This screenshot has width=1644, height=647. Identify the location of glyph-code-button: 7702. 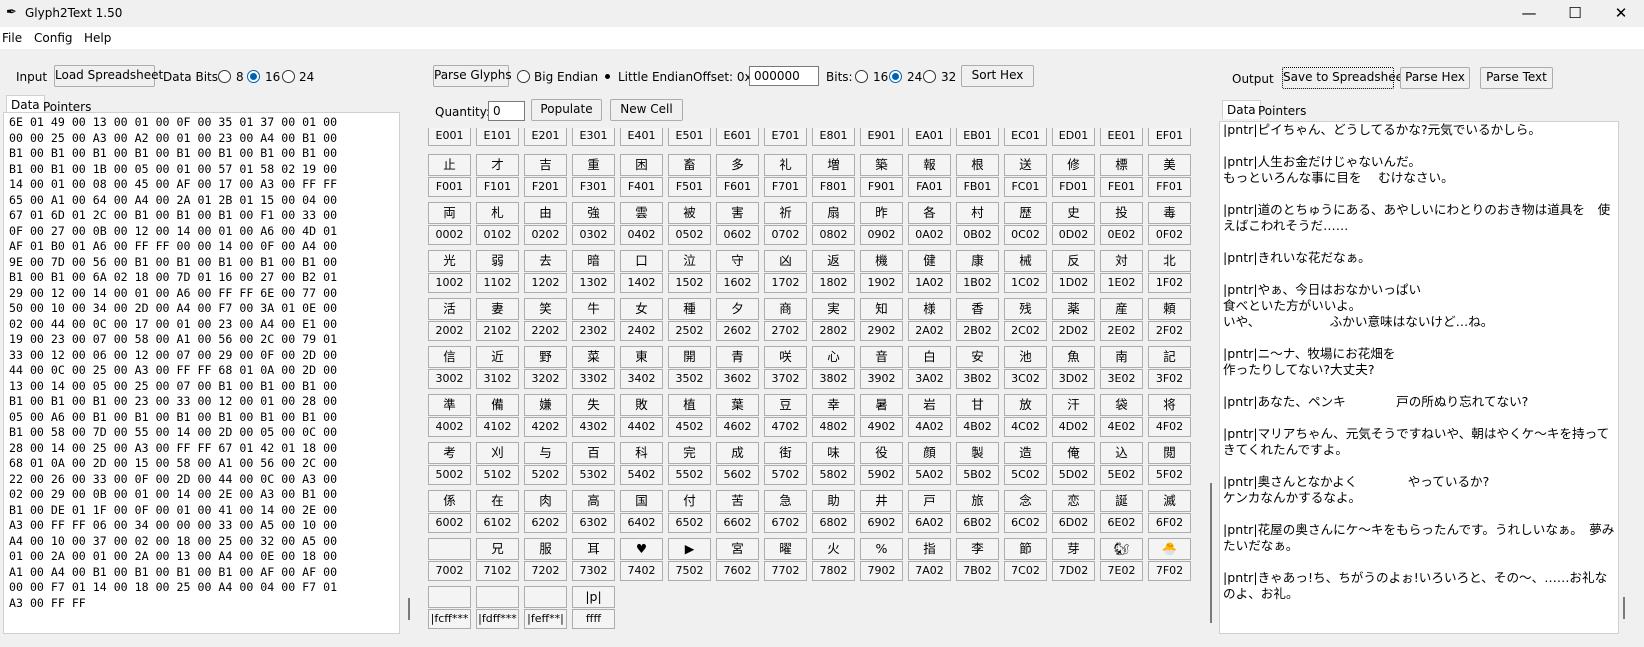
(785, 571).